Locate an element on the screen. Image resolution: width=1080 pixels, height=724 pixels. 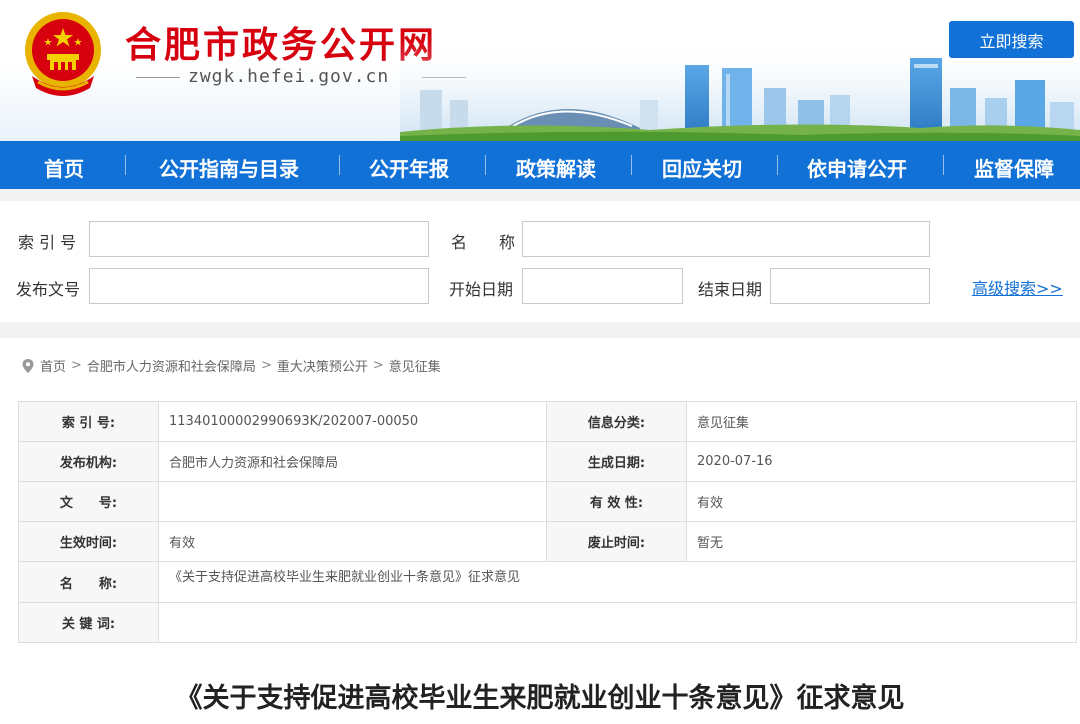
category-value: 意见征集 is located at coordinates (881, 421).